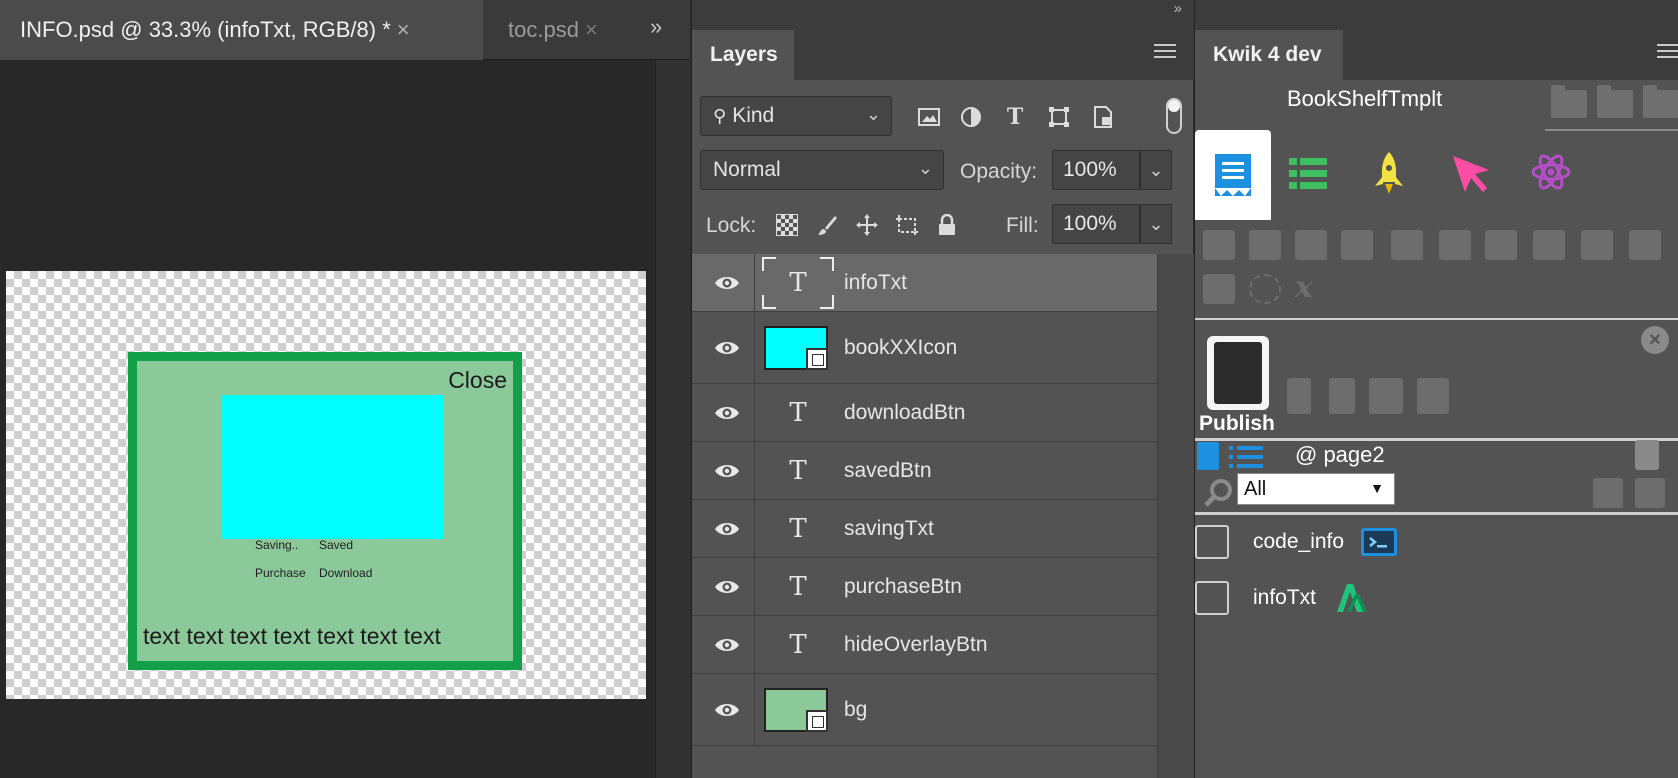  What do you see at coordinates (1299, 396) in the screenshot?
I see `qr-icon` at bounding box center [1299, 396].